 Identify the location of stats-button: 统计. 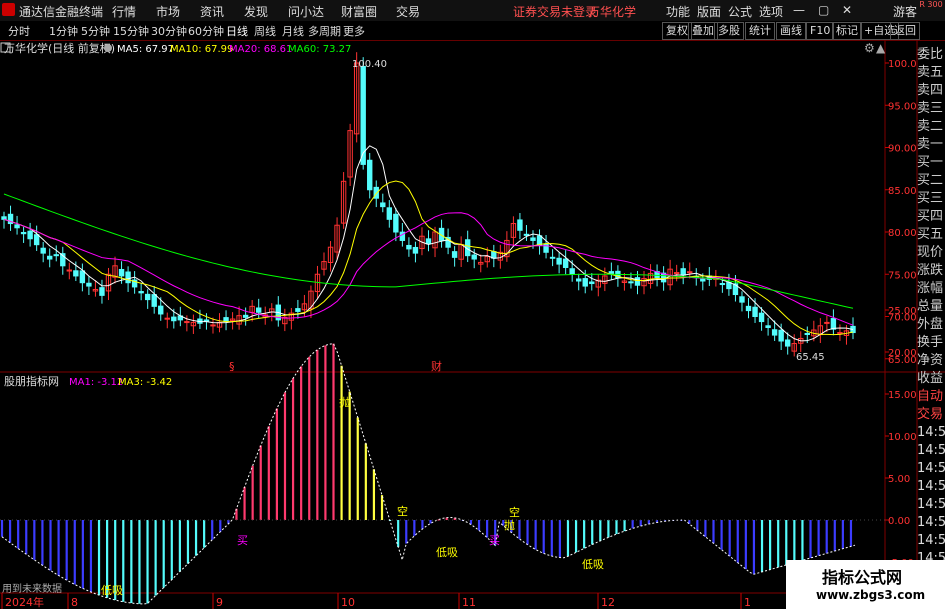
(760, 31).